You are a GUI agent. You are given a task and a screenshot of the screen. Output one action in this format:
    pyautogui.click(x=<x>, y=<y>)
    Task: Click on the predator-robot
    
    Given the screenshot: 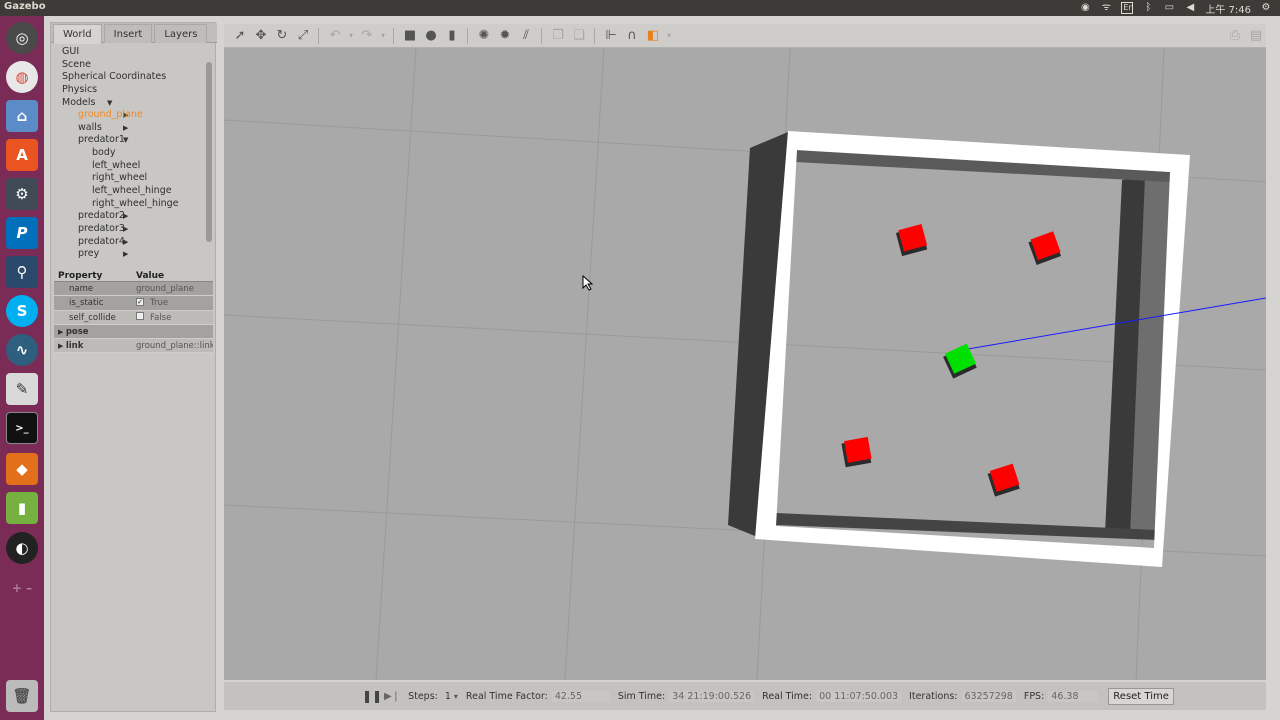 What is the action you would take?
    pyautogui.click(x=856, y=452)
    